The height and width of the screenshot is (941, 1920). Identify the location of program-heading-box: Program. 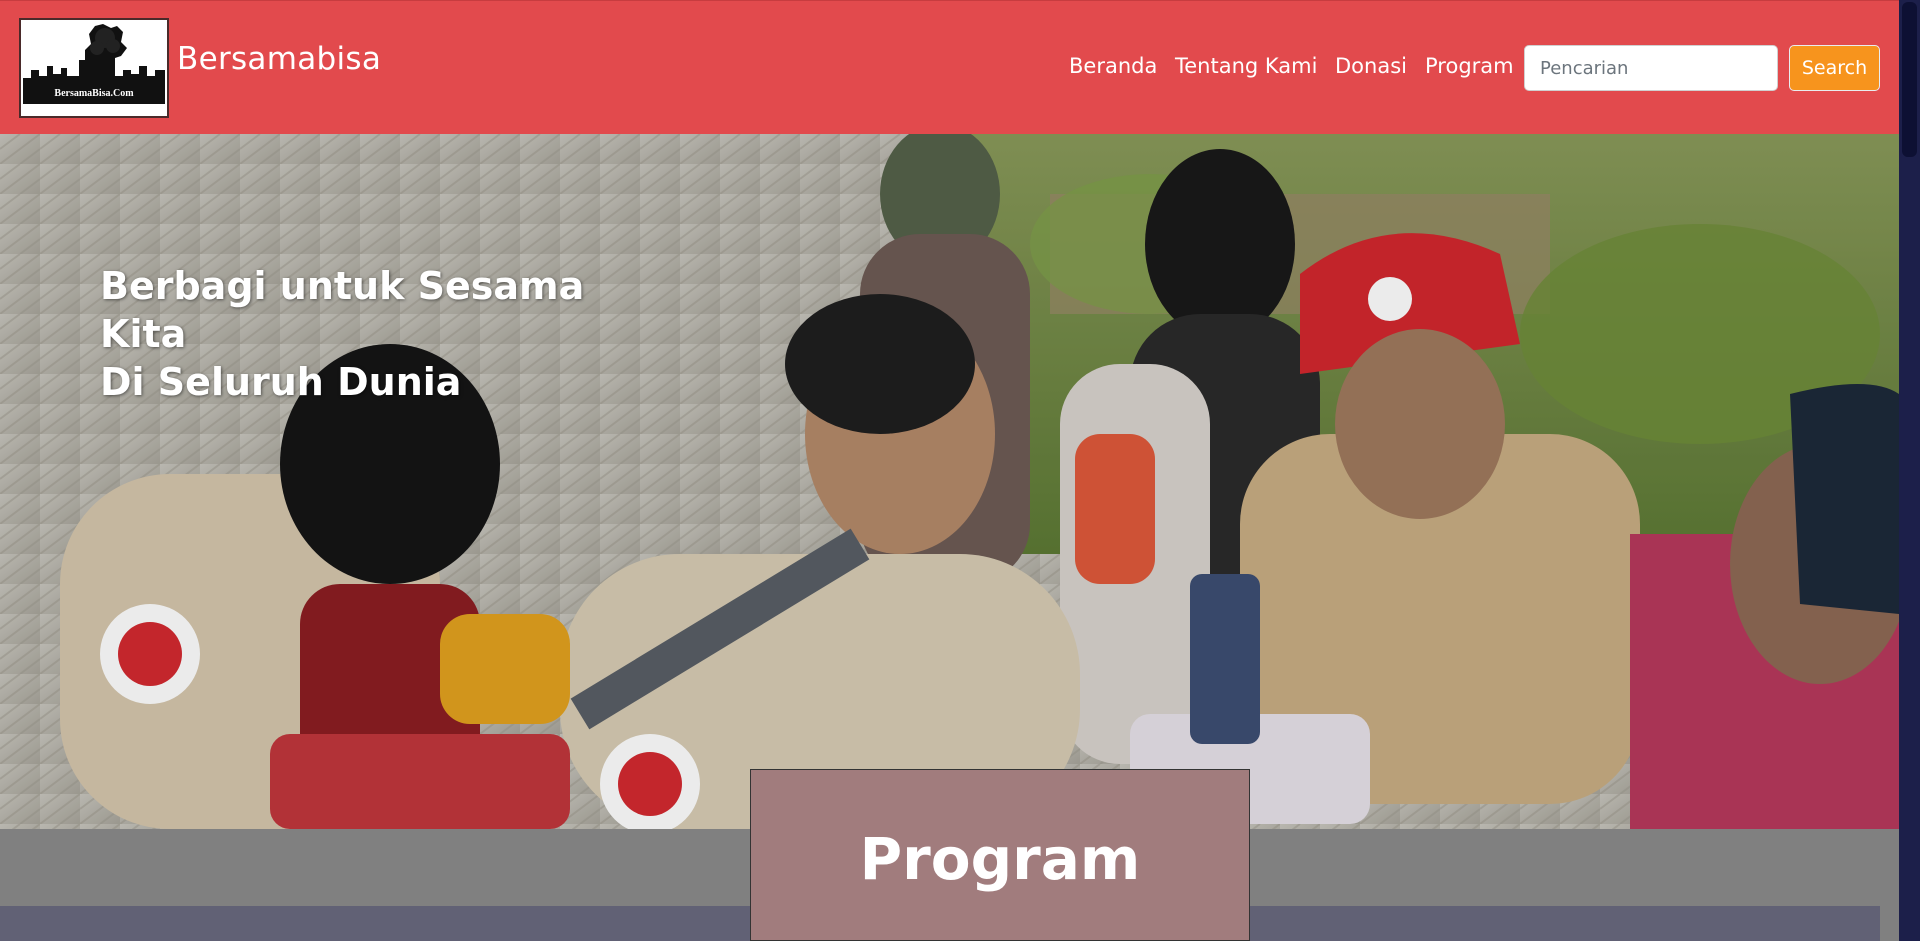
(1000, 855).